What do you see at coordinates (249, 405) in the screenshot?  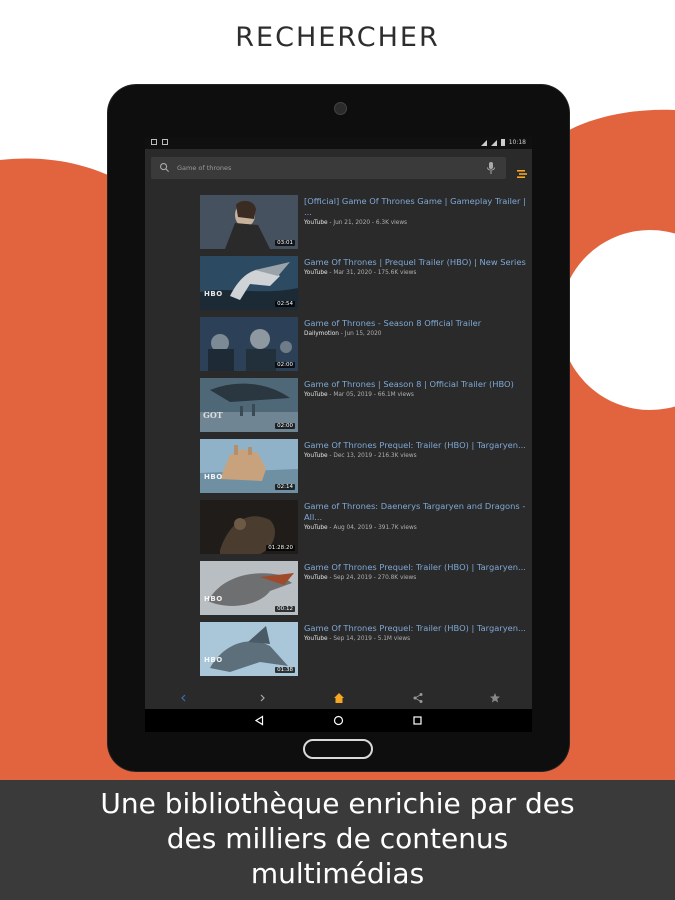 I see `video-thumbnail: GOT 02:00` at bounding box center [249, 405].